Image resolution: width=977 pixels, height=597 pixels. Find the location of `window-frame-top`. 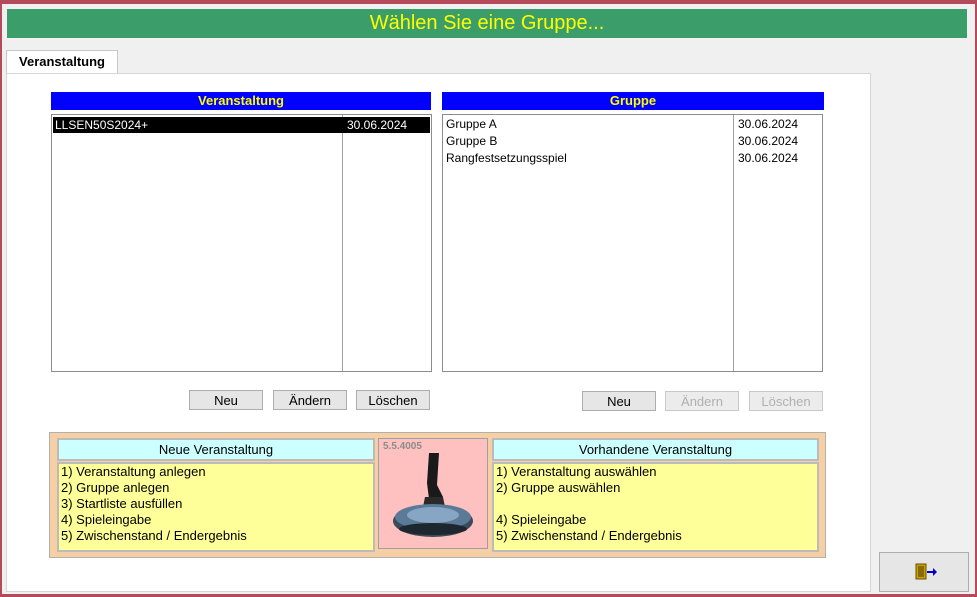

window-frame-top is located at coordinates (488, 2).